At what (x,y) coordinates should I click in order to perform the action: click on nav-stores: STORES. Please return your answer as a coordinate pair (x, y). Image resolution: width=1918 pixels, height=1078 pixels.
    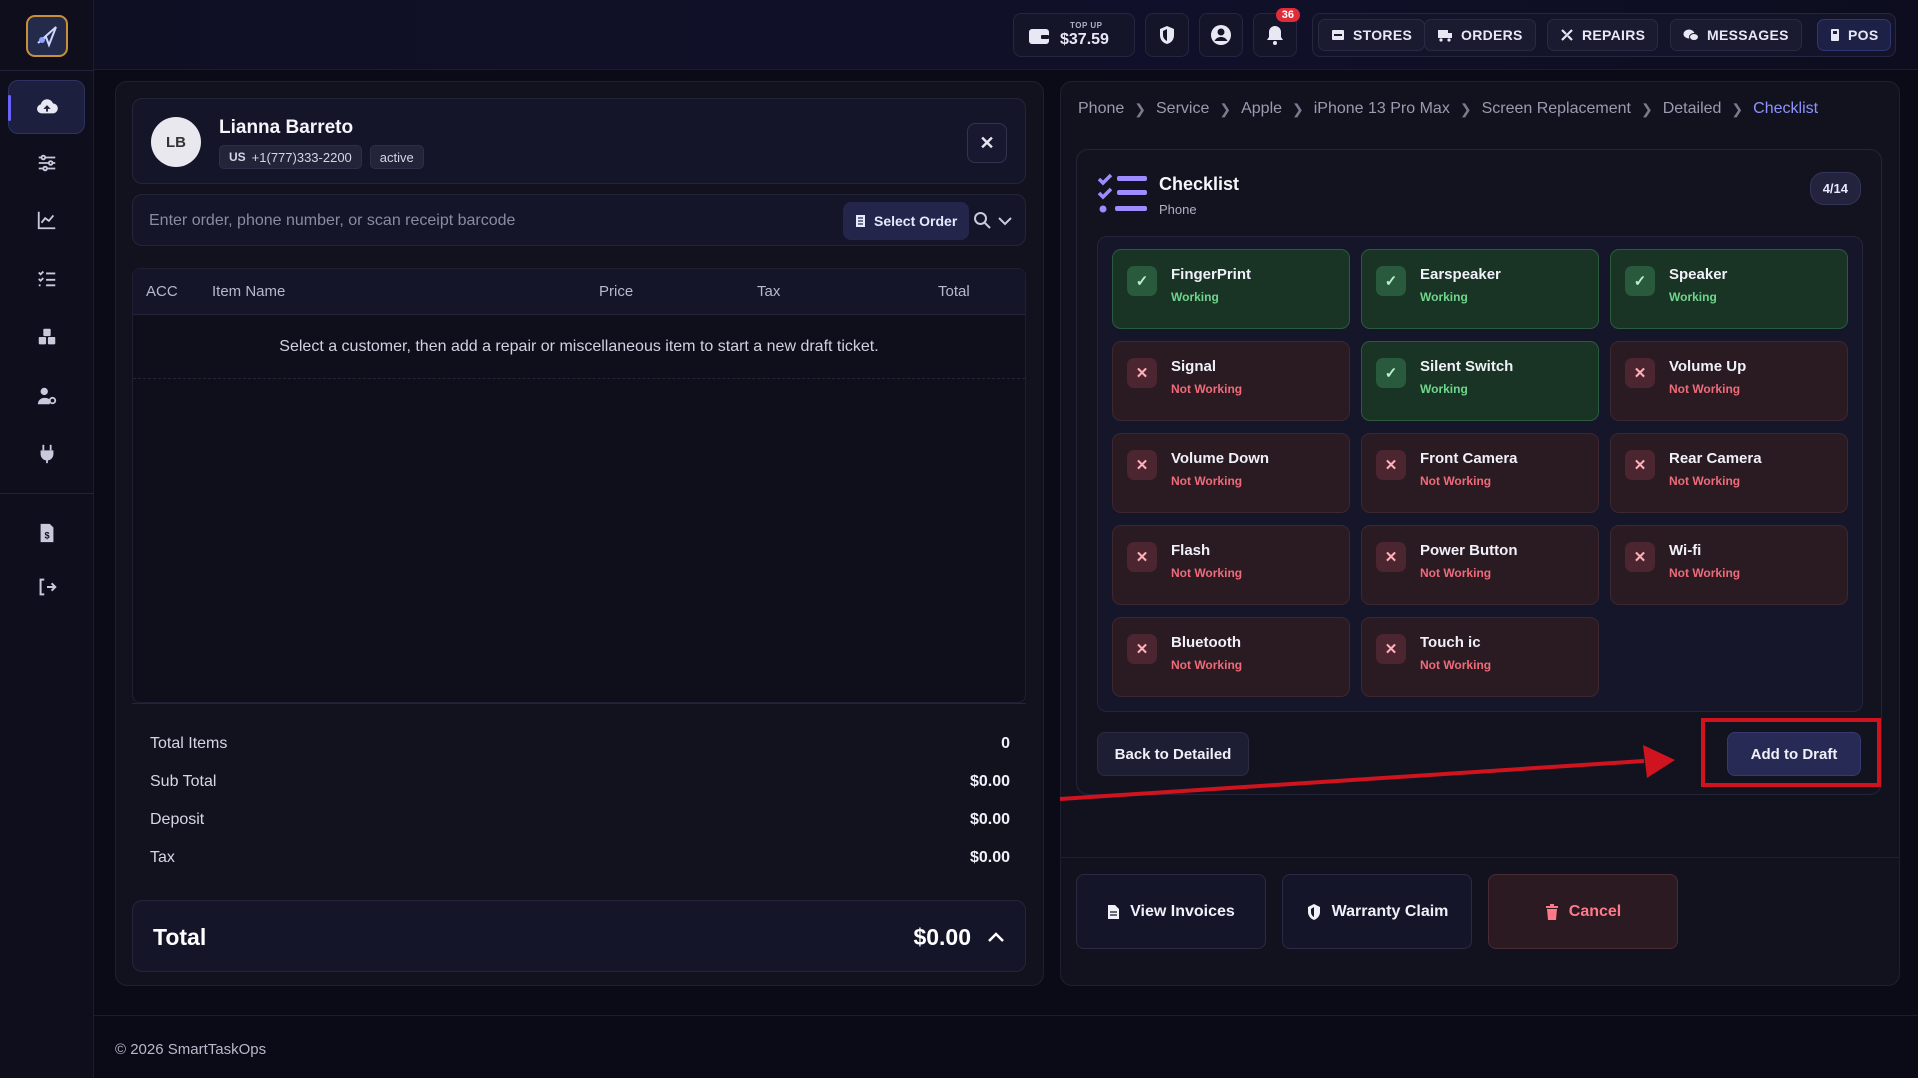
    Looking at the image, I should click on (1372, 35).